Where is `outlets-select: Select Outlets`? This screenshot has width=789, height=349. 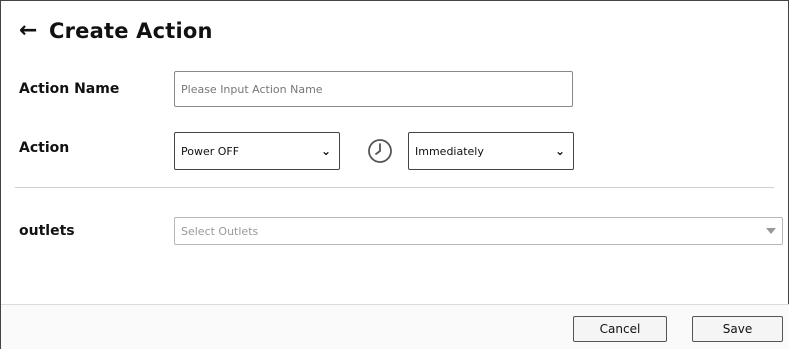 outlets-select: Select Outlets is located at coordinates (478, 231).